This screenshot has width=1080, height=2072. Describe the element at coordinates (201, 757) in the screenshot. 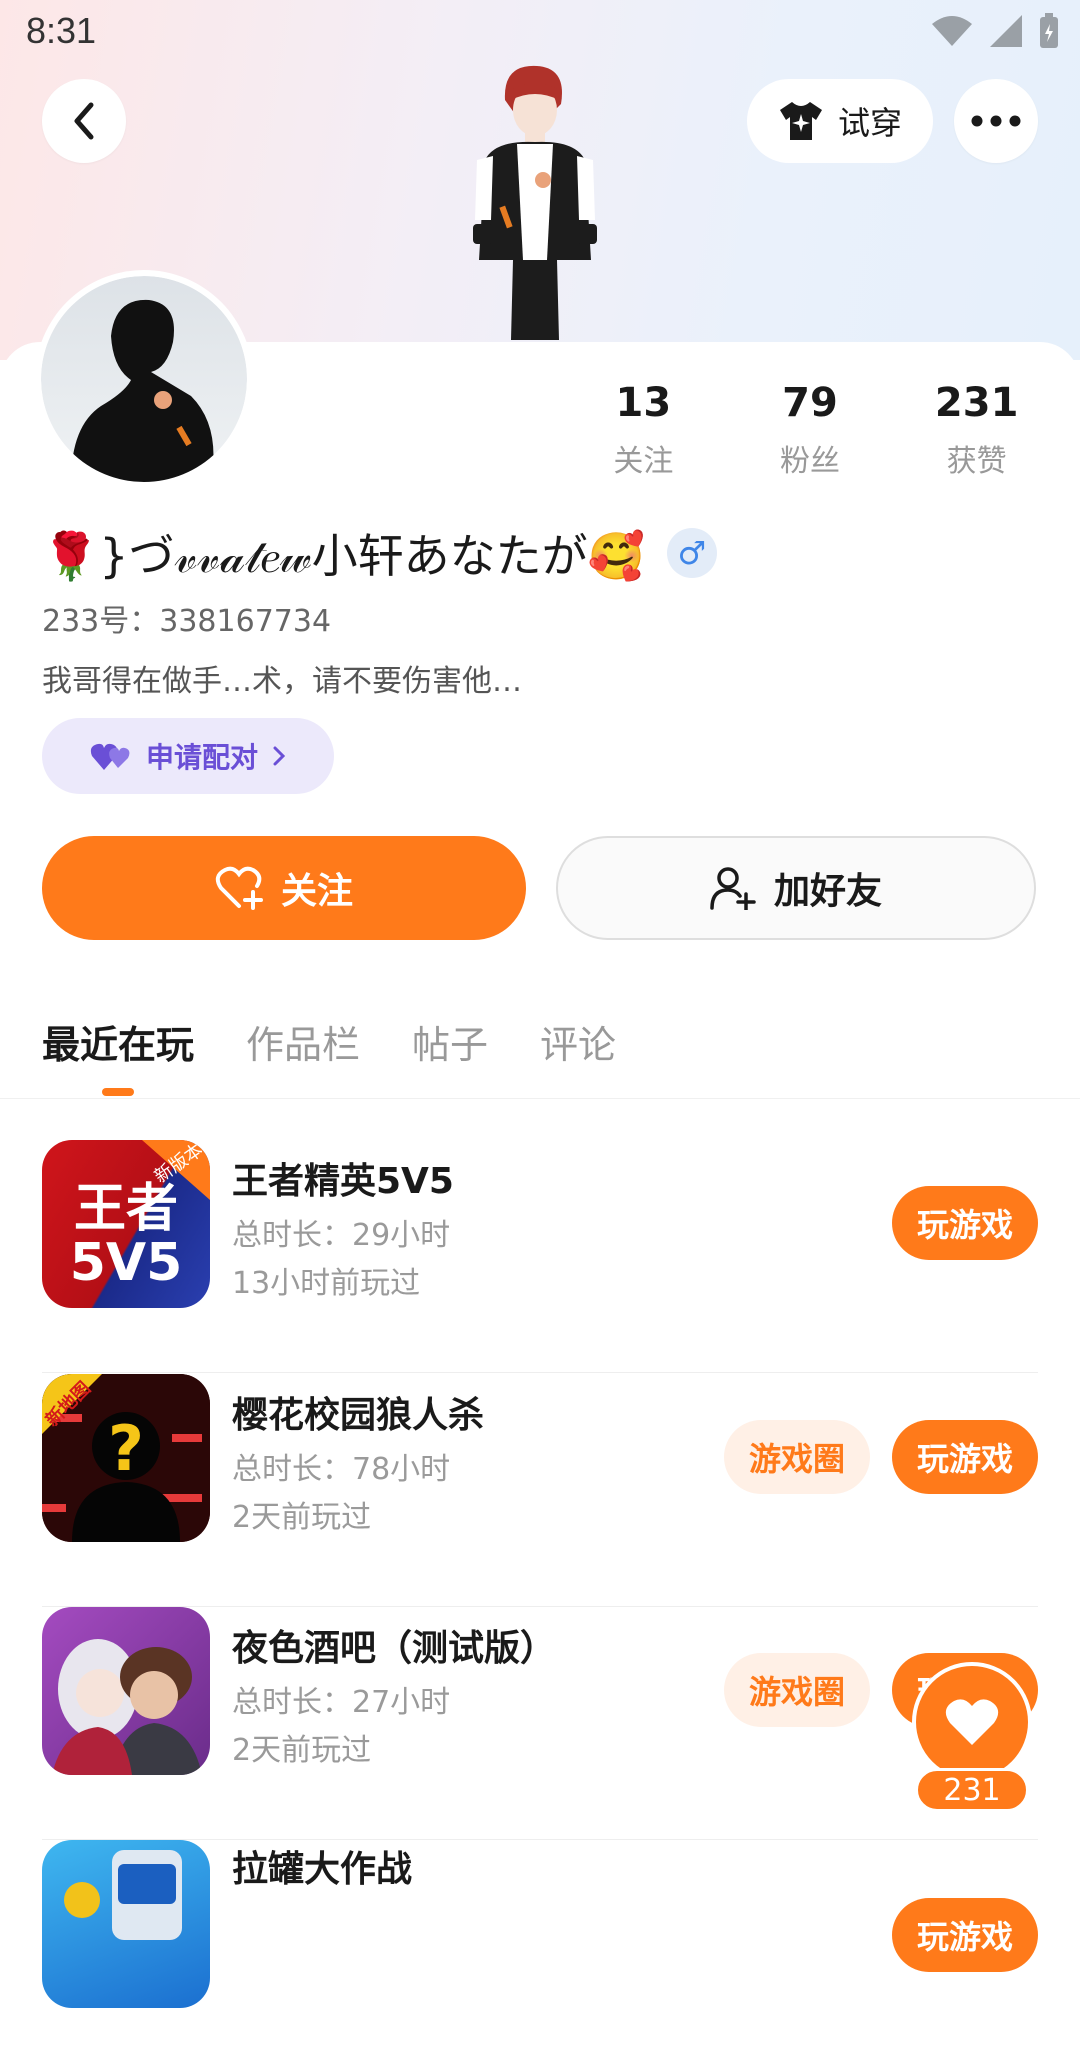

I see `pair-label: 申请配对` at that location.